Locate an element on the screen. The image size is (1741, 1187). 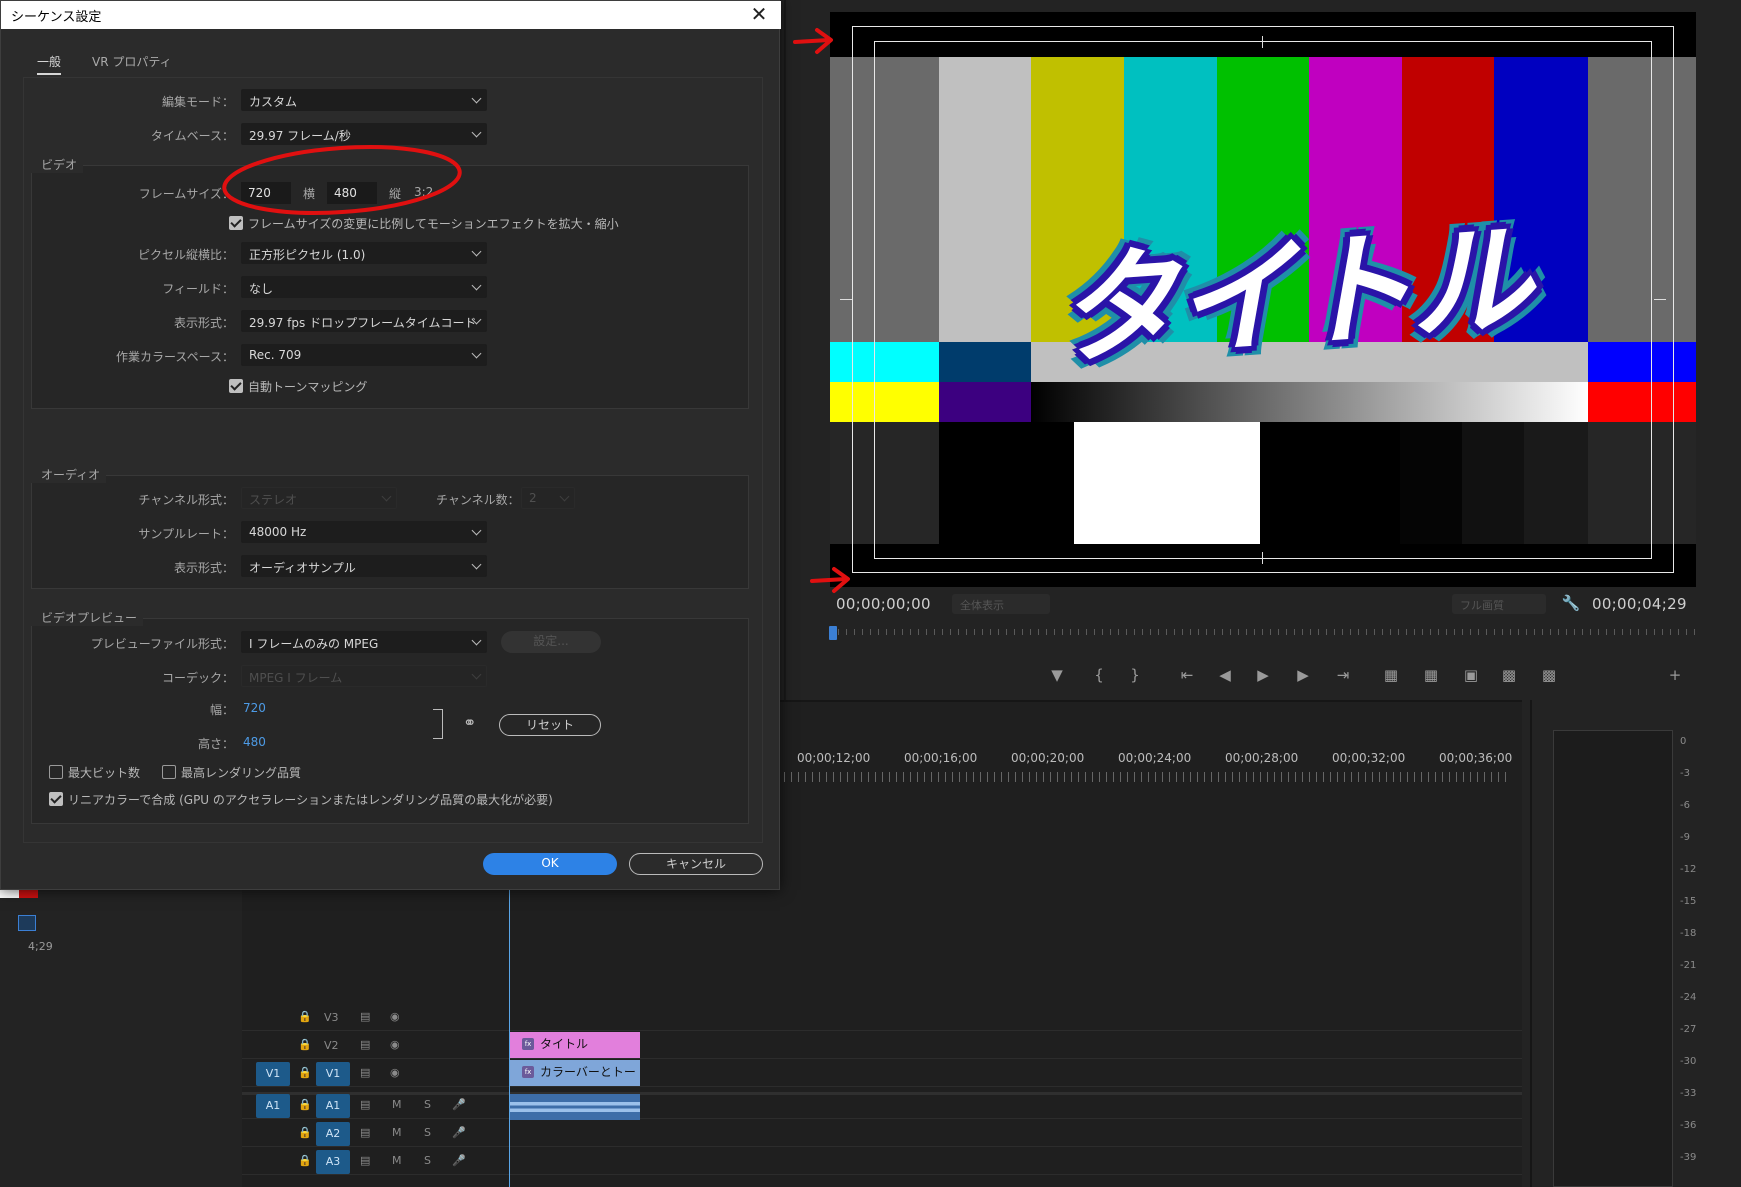
scale-motion-checkbox is located at coordinates (236, 223).